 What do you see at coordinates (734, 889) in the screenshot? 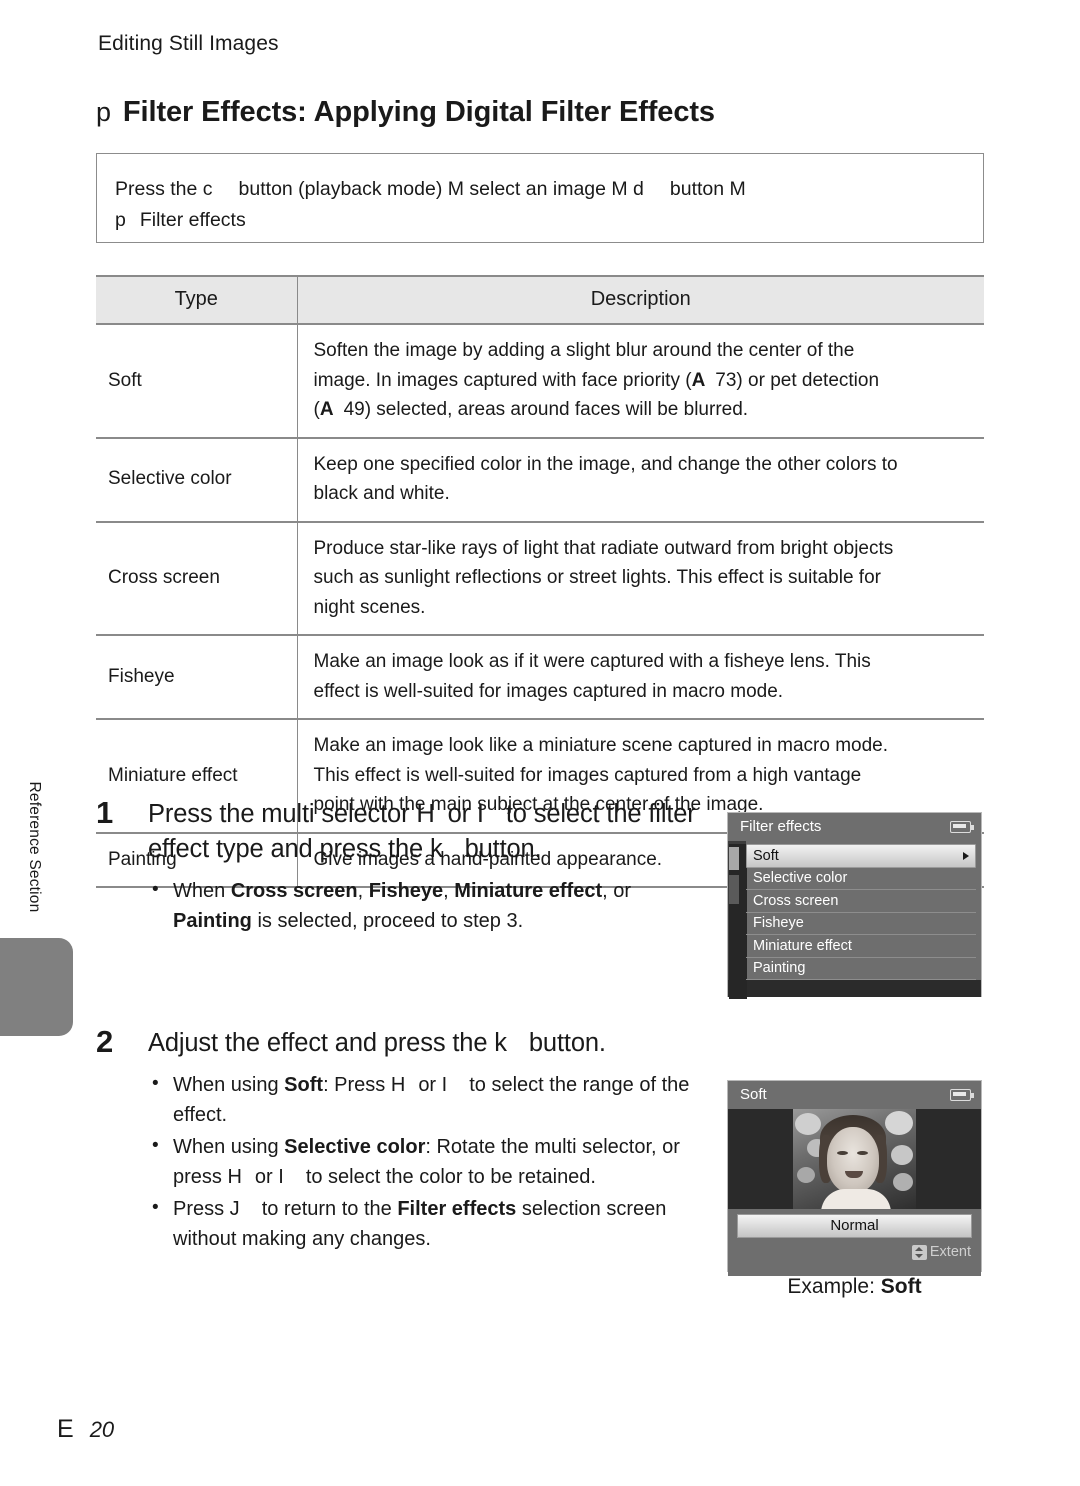
I see `menu-scroll-track` at bounding box center [734, 889].